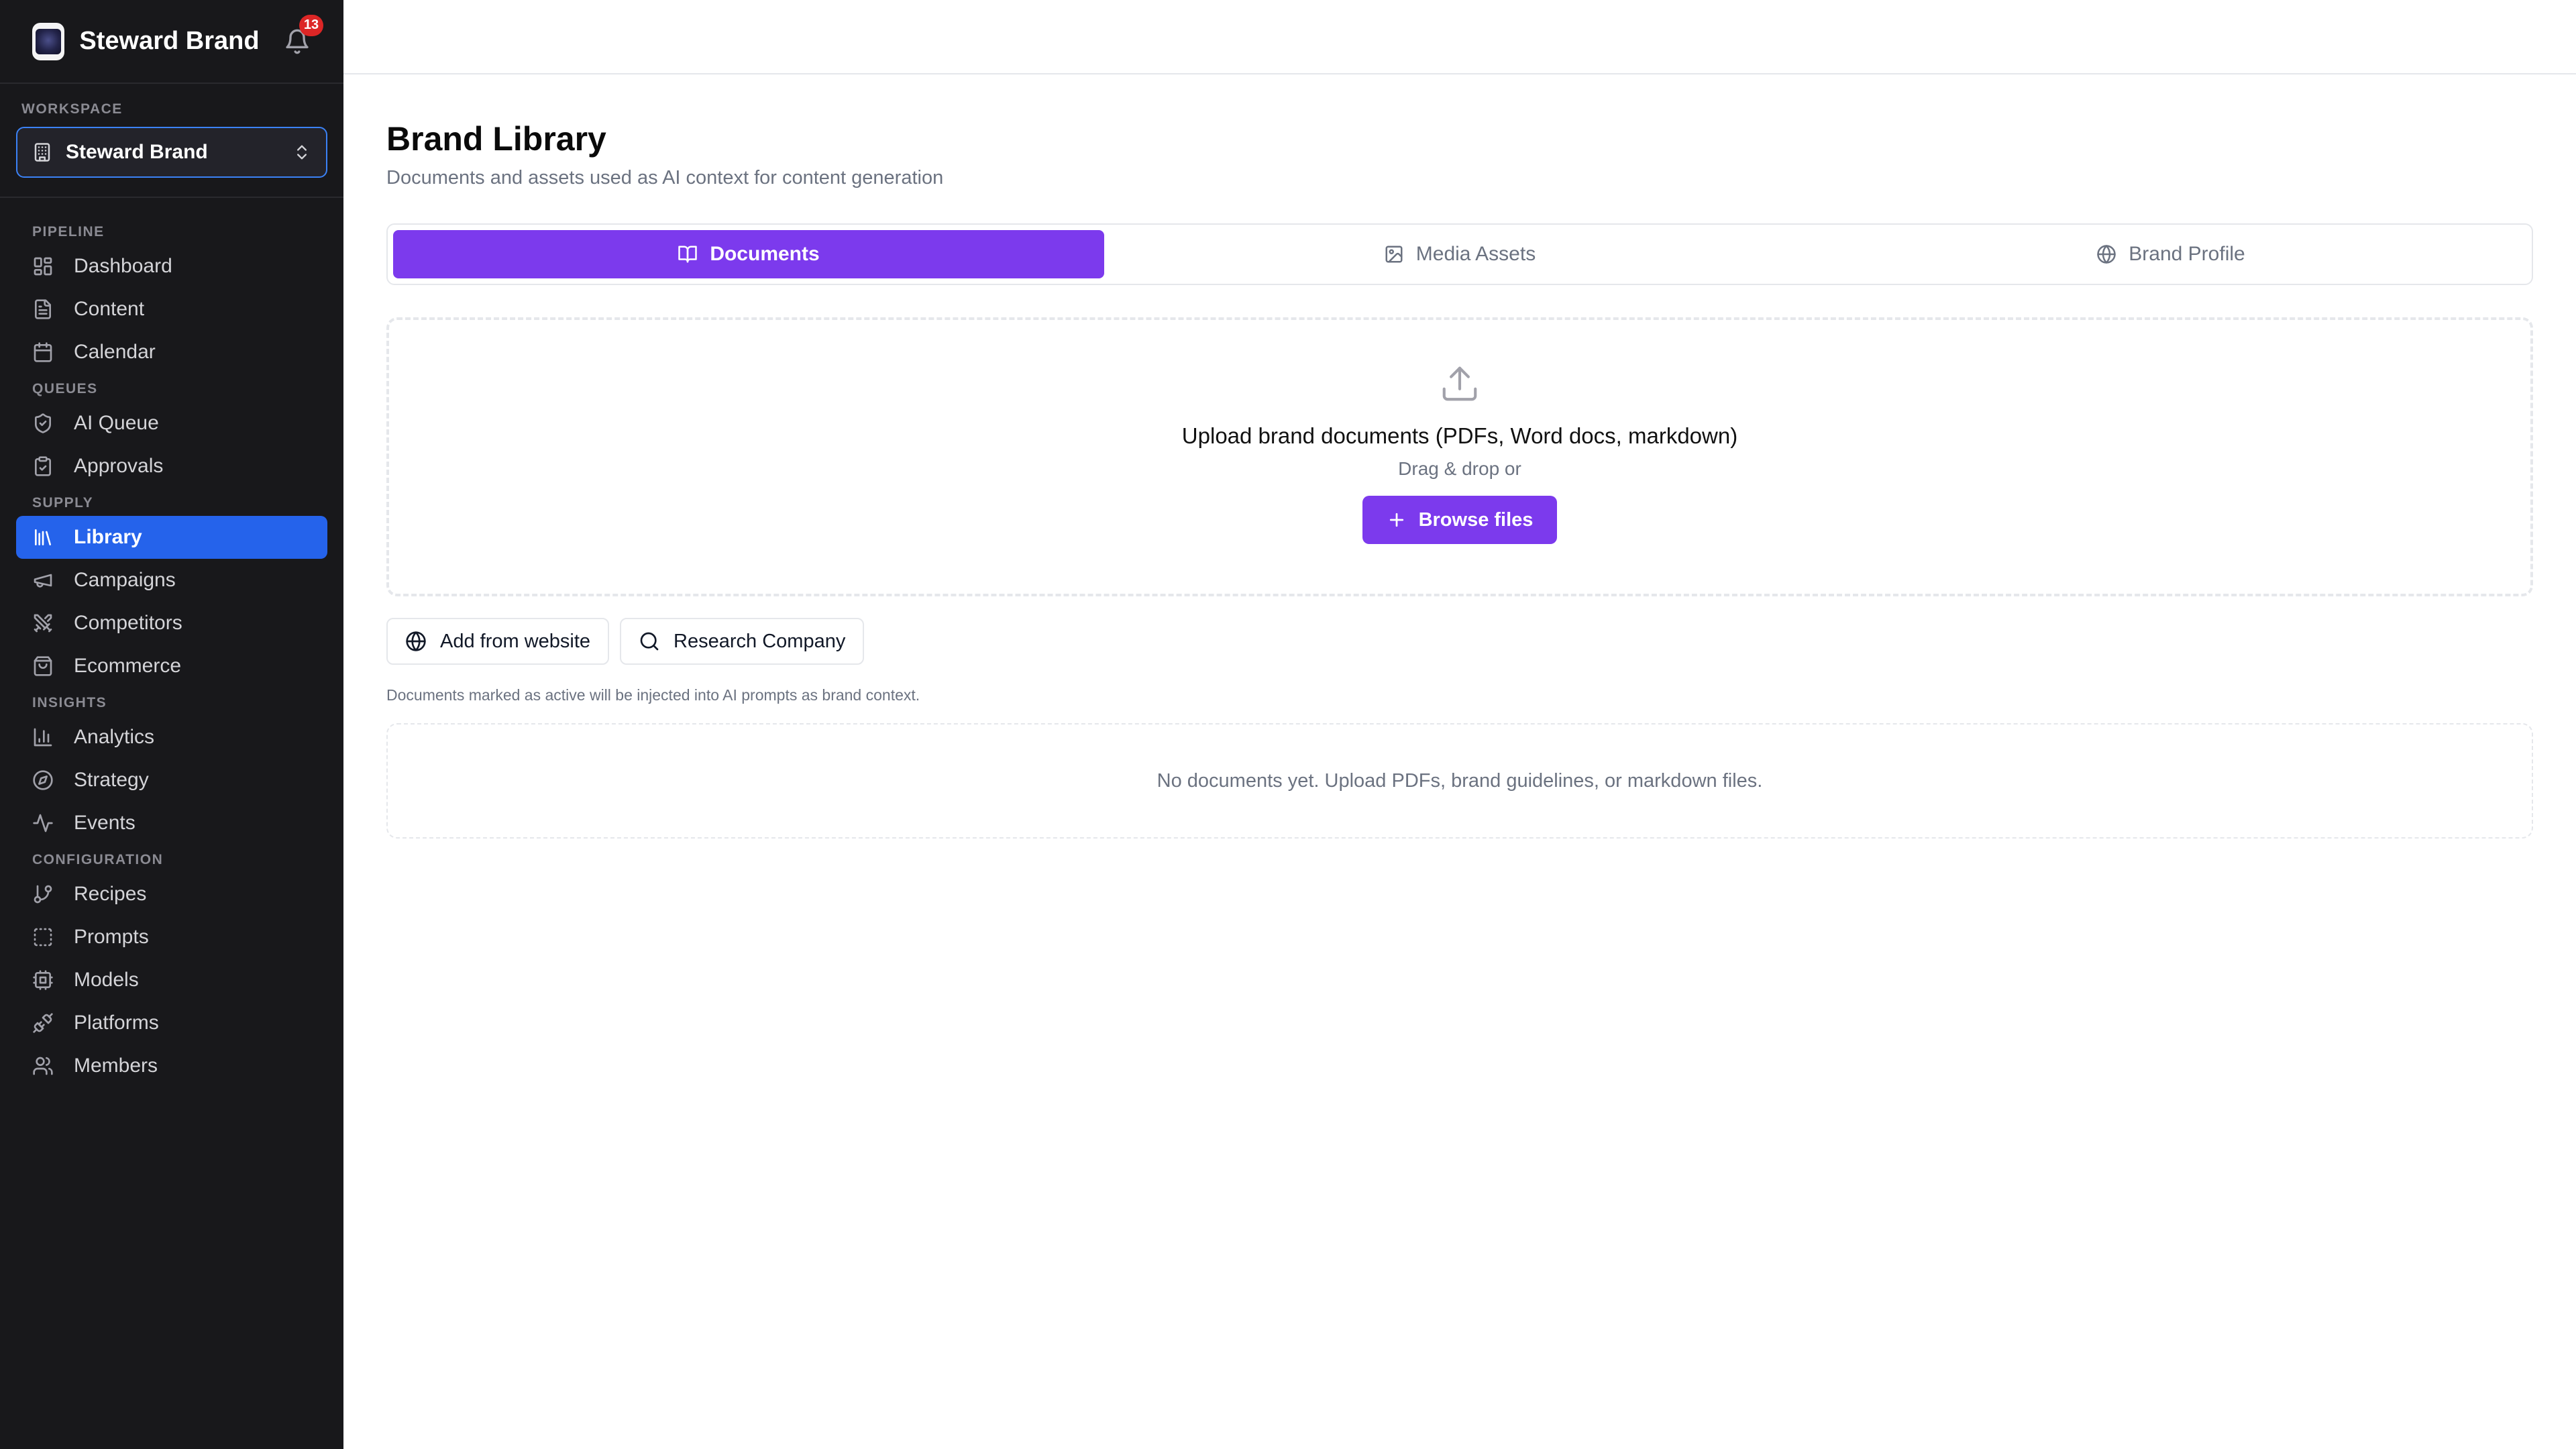 Image resolution: width=2576 pixels, height=1449 pixels. I want to click on git-branch-icon, so click(43, 894).